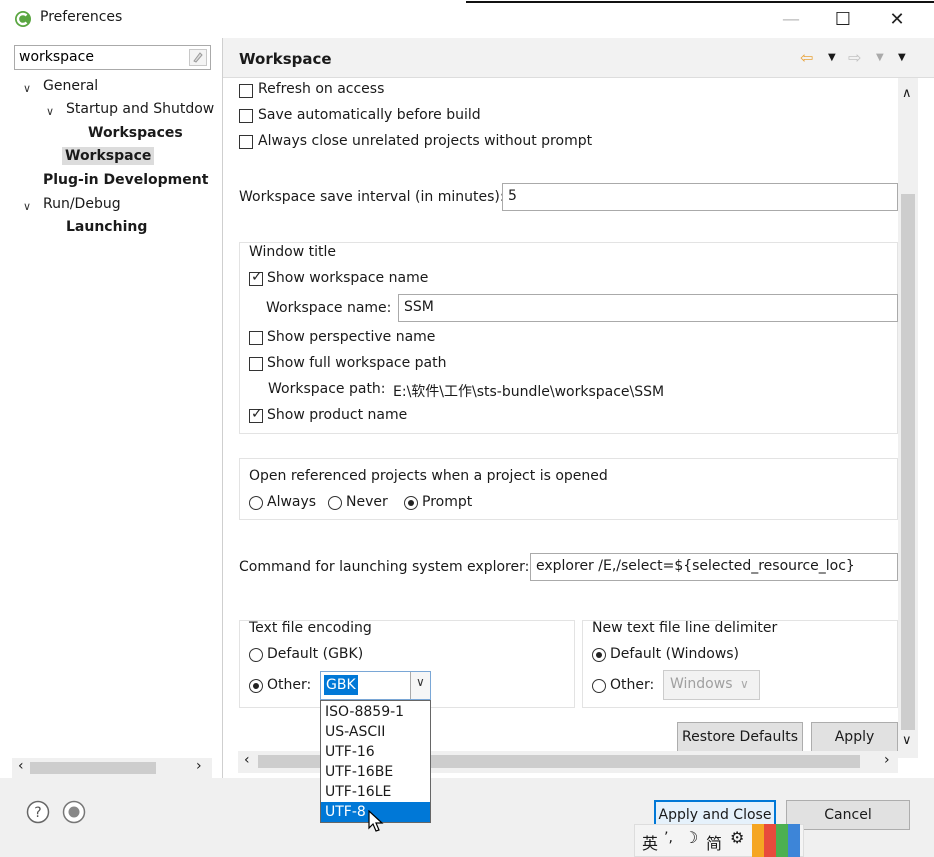  Describe the element at coordinates (289, 685) in the screenshot. I see `other-encoding-label: Other:` at that location.